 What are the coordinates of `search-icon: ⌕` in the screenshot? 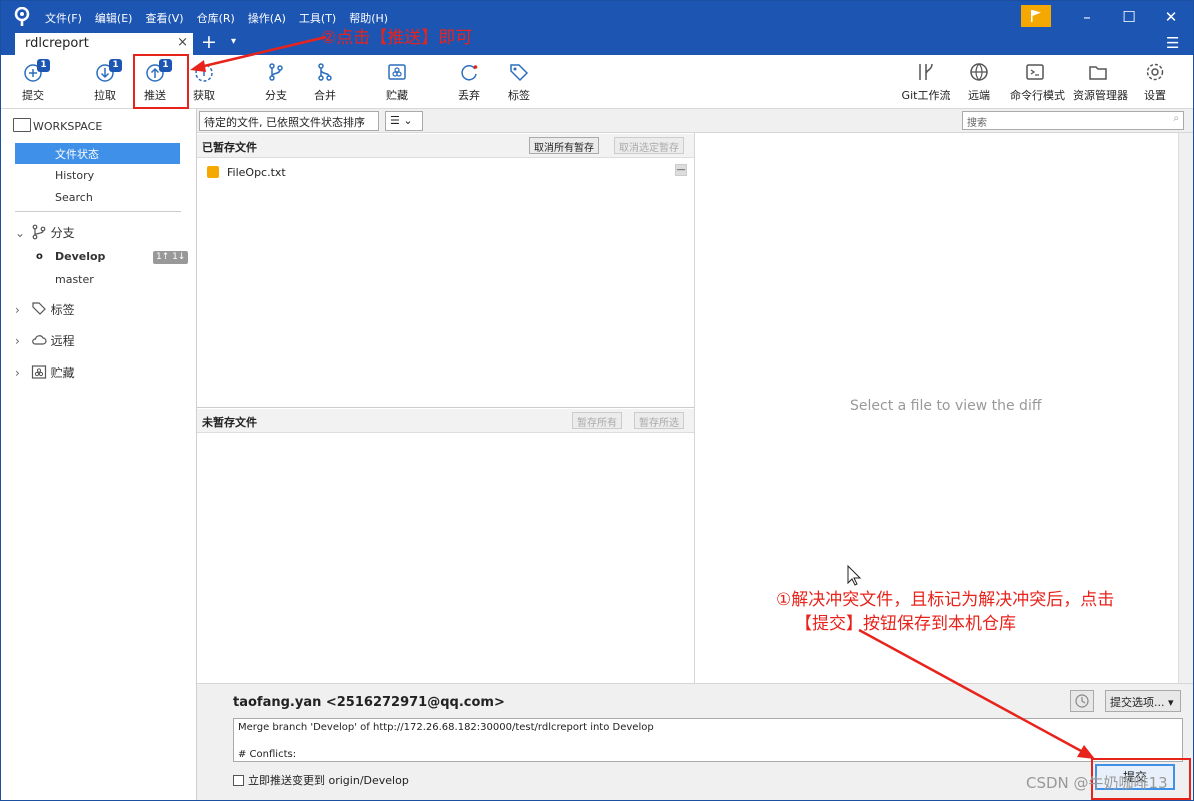 It's located at (1176, 118).